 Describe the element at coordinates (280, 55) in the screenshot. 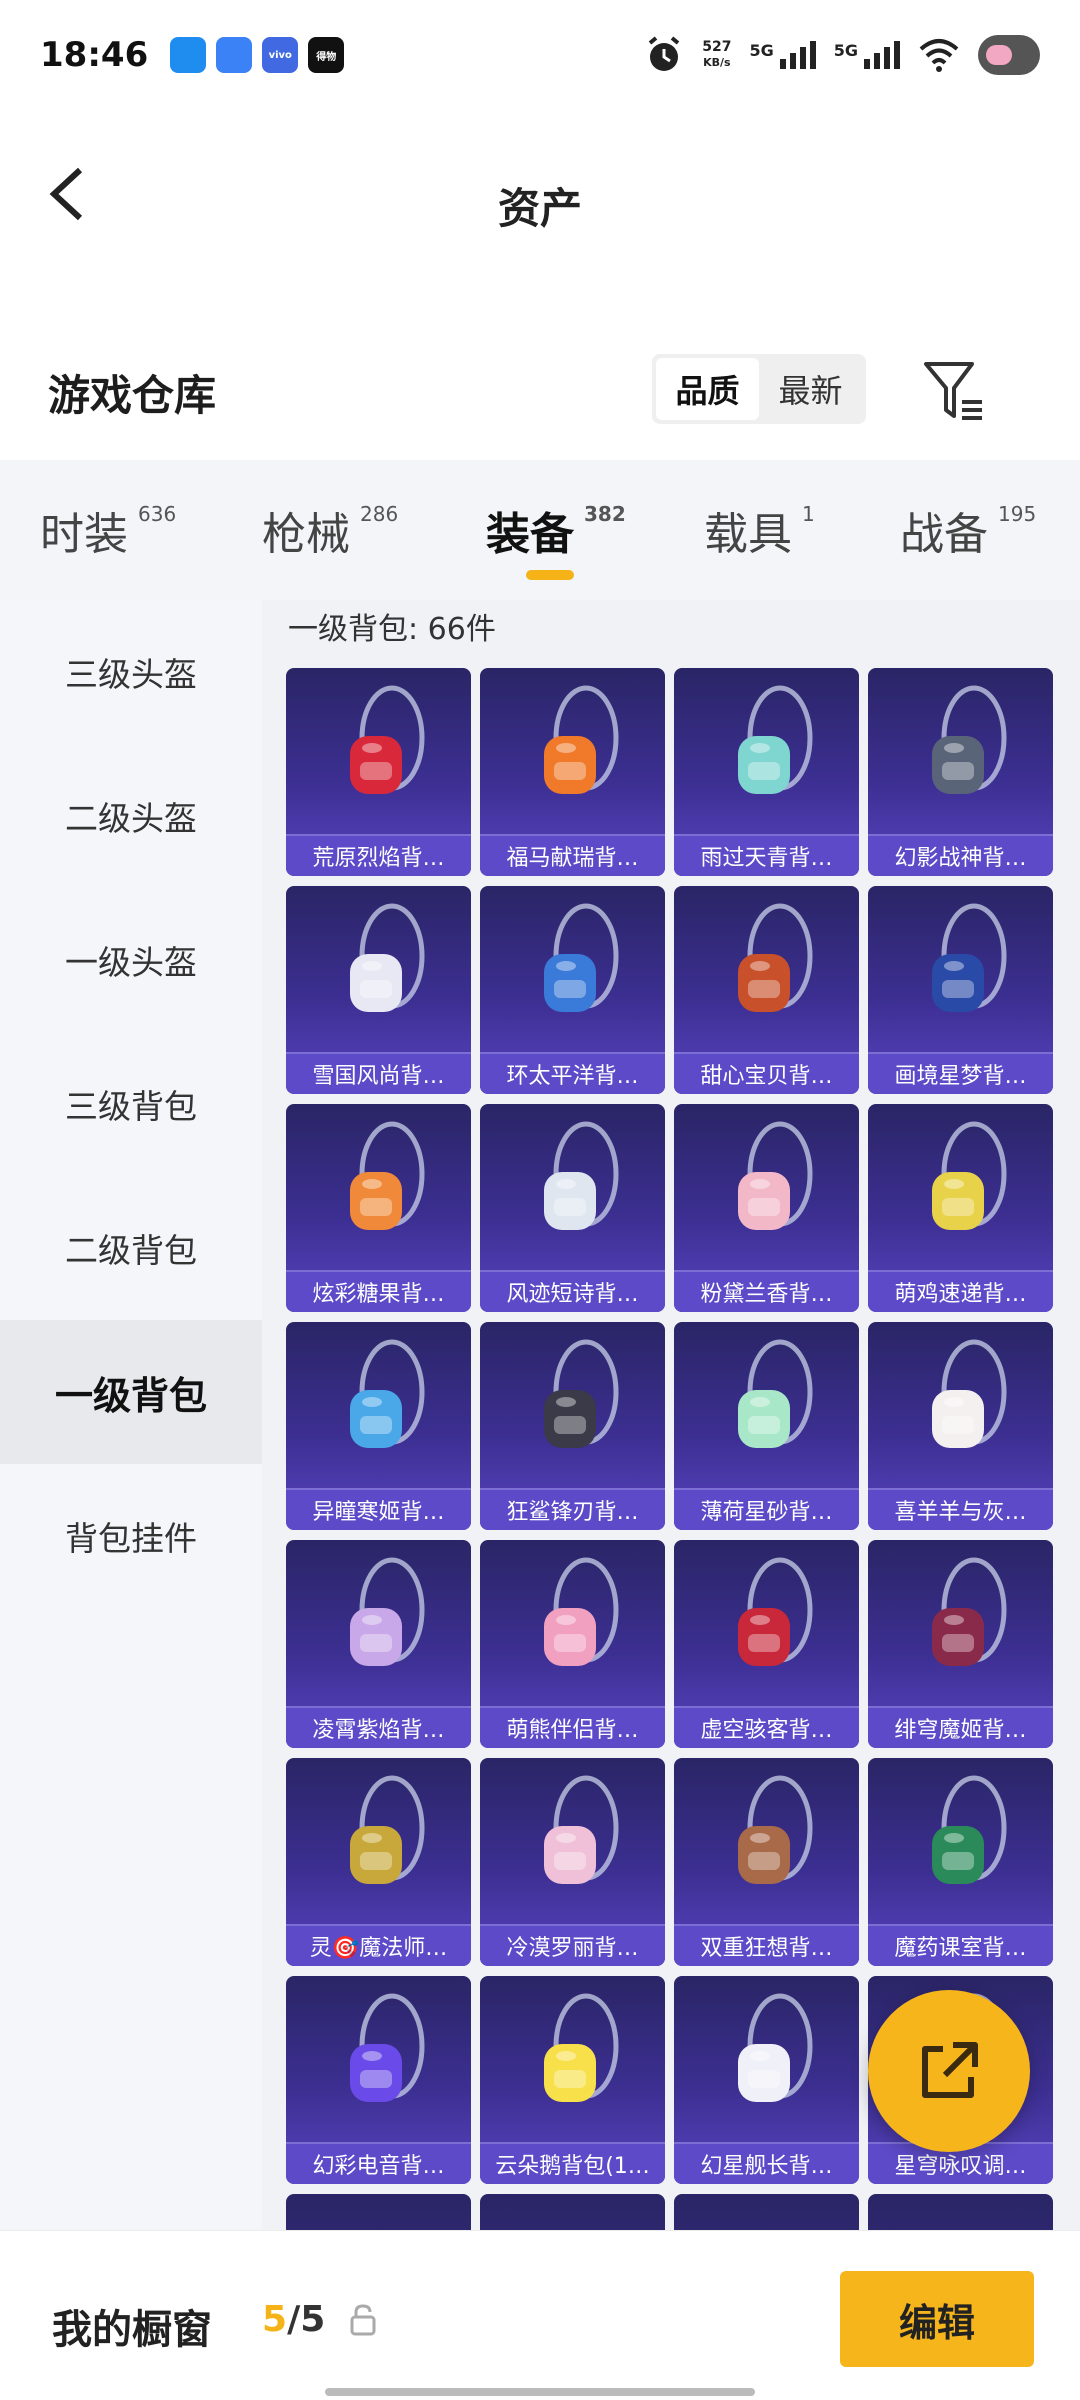

I see `vivo-app-icon: vivo` at that location.